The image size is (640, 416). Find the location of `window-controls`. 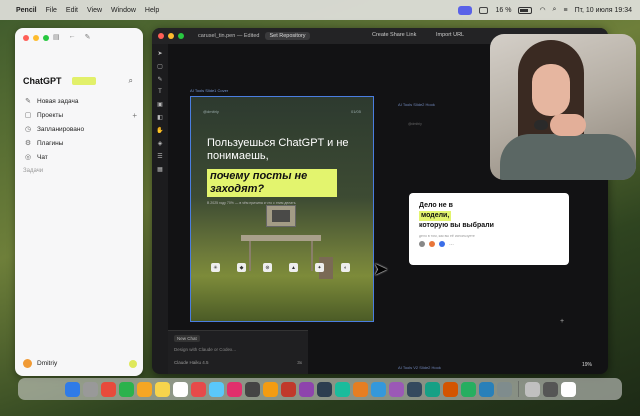

window-controls is located at coordinates (171, 36).